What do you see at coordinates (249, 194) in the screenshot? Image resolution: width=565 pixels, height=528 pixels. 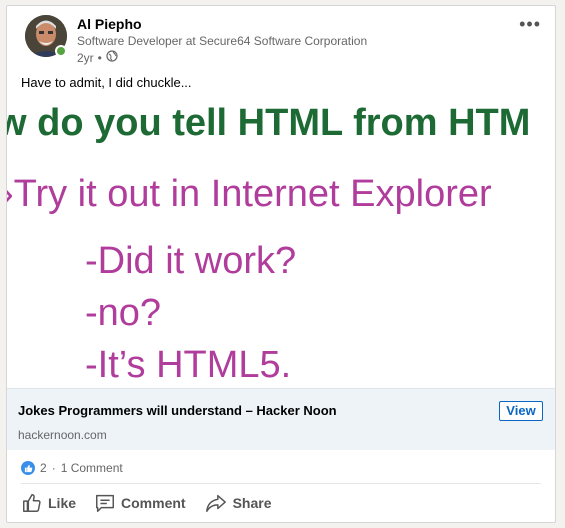 I see `meme-line-2: ›Try it out in Internet Explorer` at bounding box center [249, 194].